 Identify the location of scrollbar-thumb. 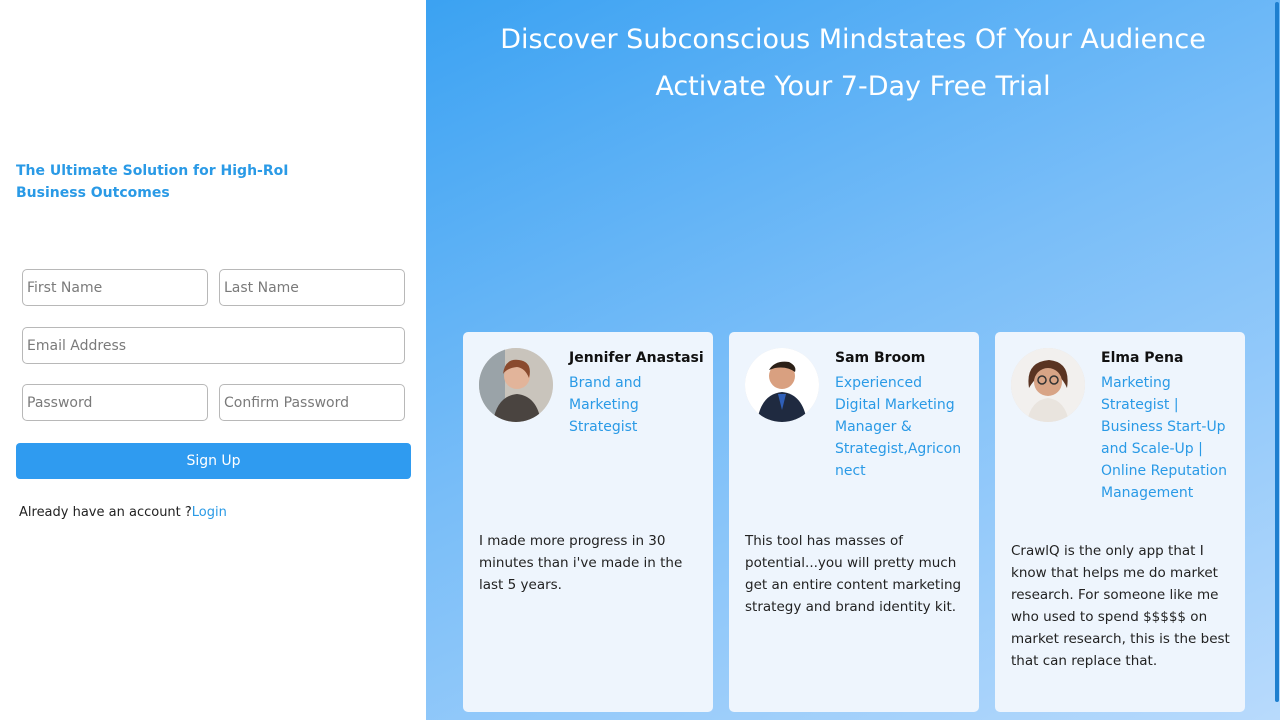
(1277, 352).